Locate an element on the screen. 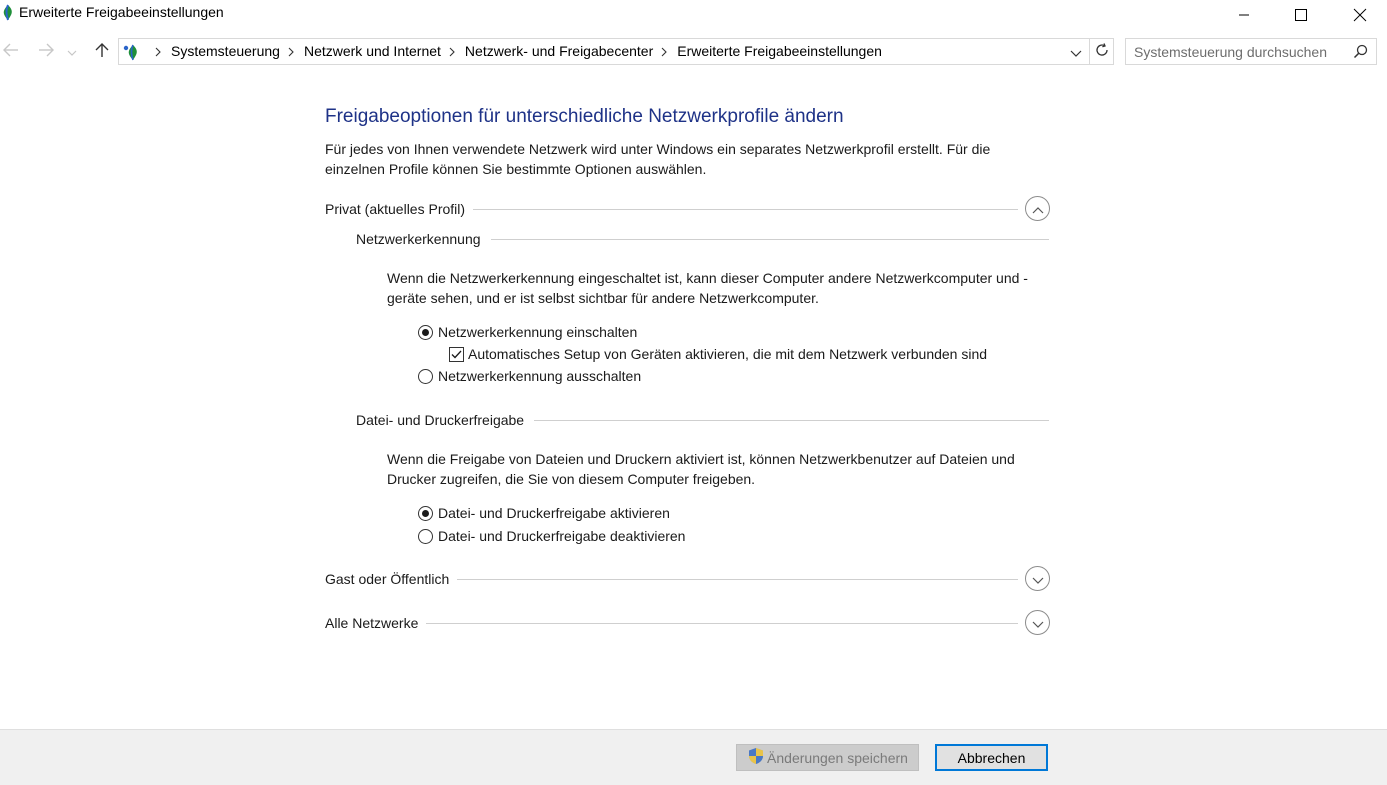  address-dropdown-button is located at coordinates (1076, 52).